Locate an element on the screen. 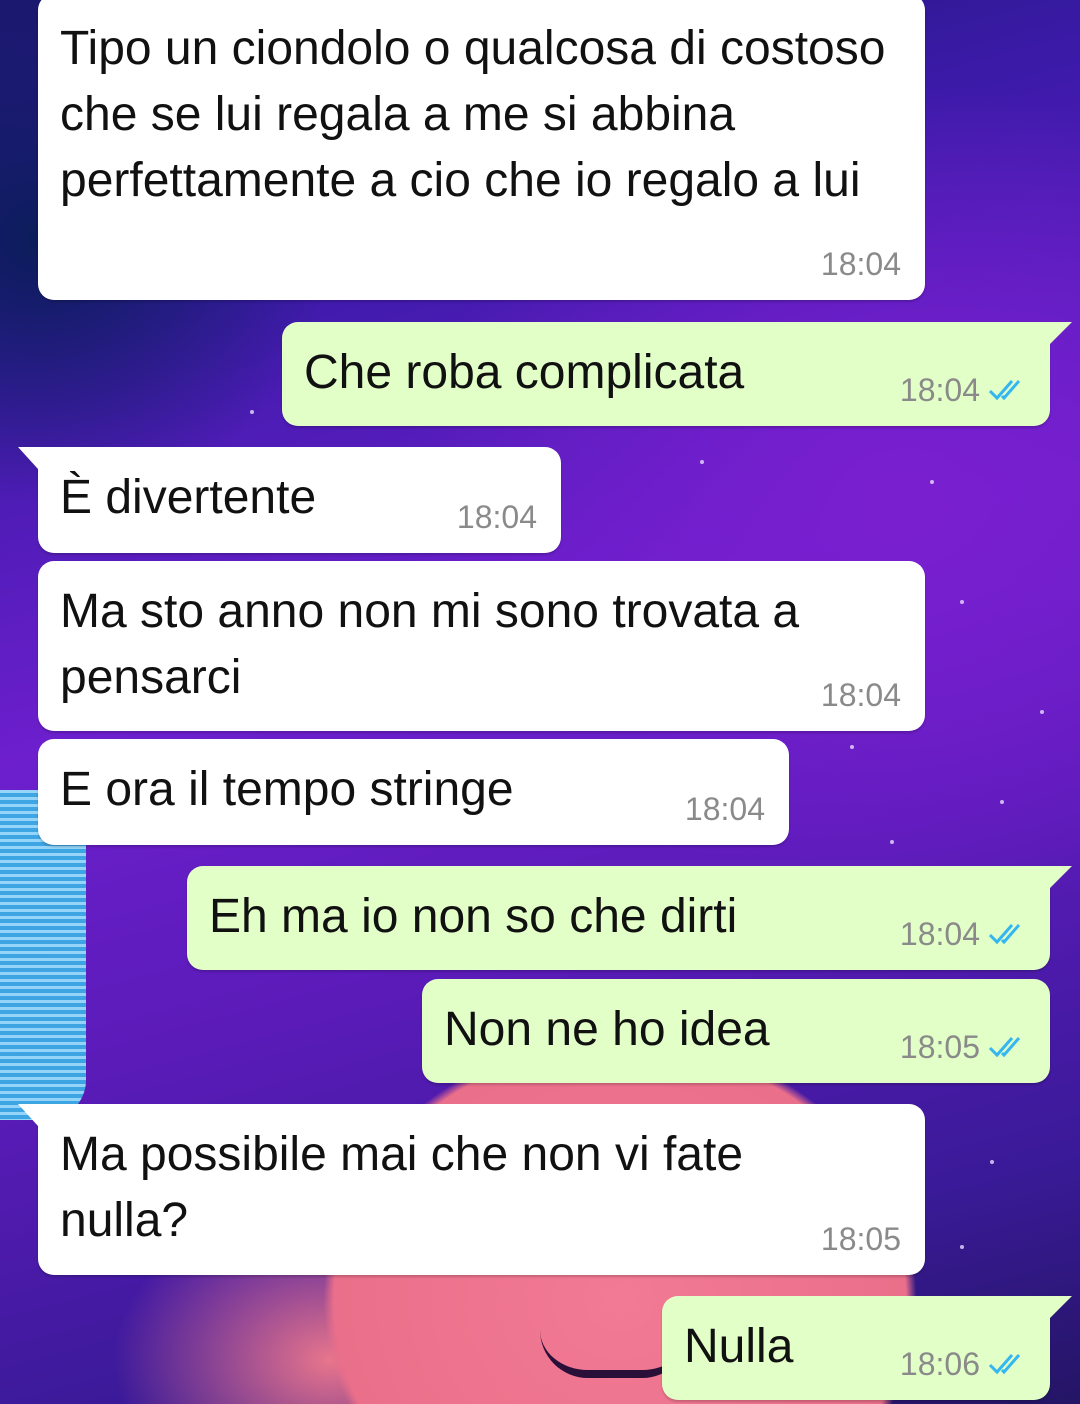  message-bubble-outgoing: Che roba complicata 18:04 is located at coordinates (677, 374).